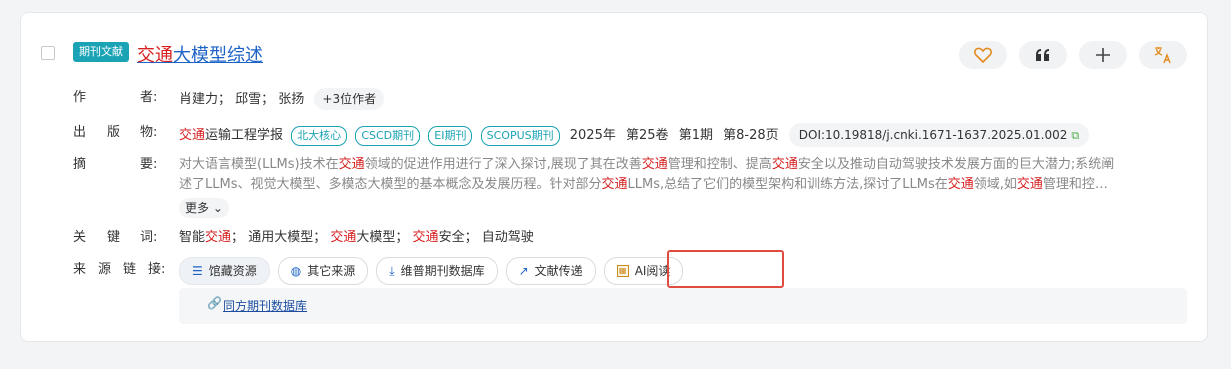  I want to click on select-checkbox, so click(48, 53).